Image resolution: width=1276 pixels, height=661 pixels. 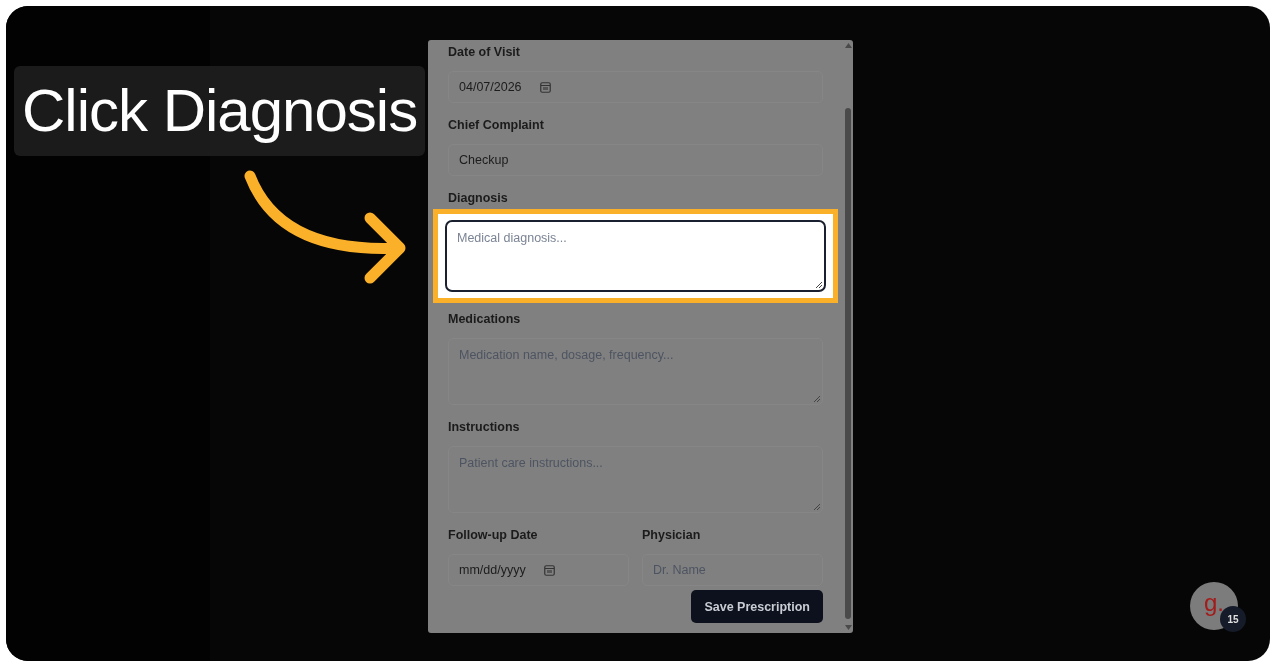 What do you see at coordinates (672, 535) in the screenshot?
I see `field-label: Physician` at bounding box center [672, 535].